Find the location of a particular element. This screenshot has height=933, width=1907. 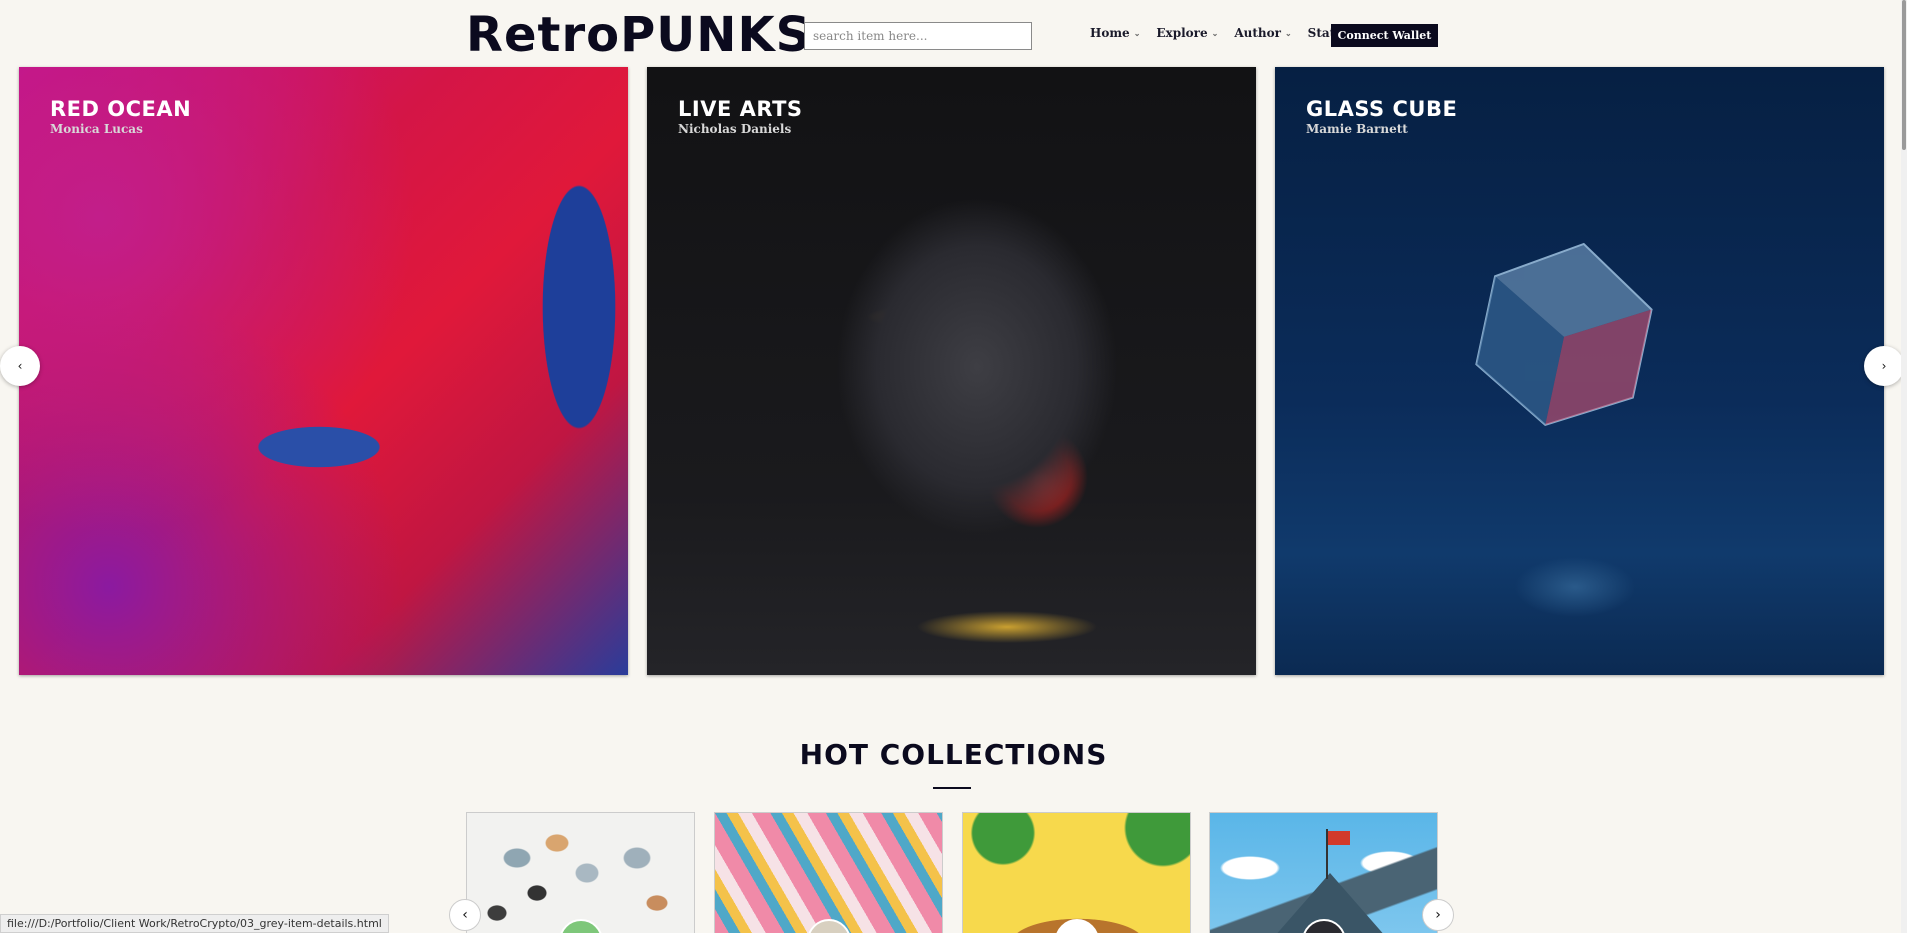

site-logo: RetroPUNKS is located at coordinates (638, 35).